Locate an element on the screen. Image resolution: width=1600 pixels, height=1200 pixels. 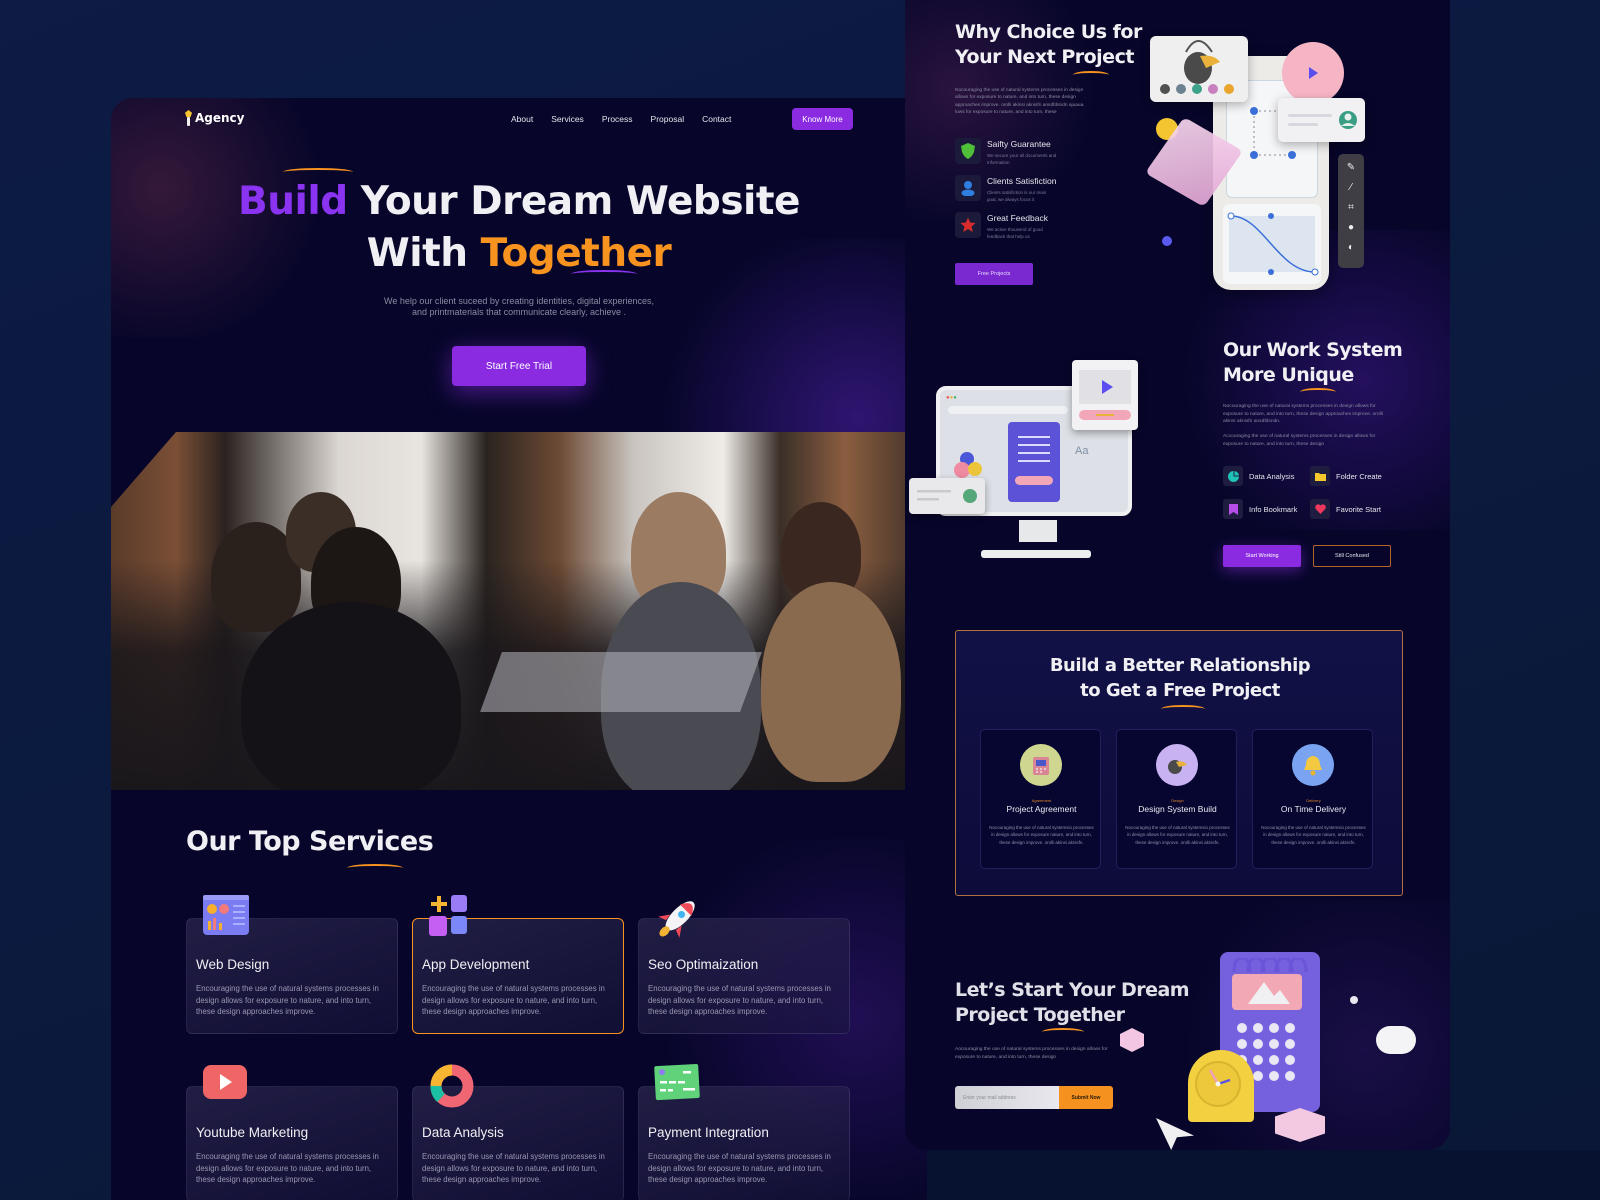
paint-bucket-card is located at coordinates (1199, 69).